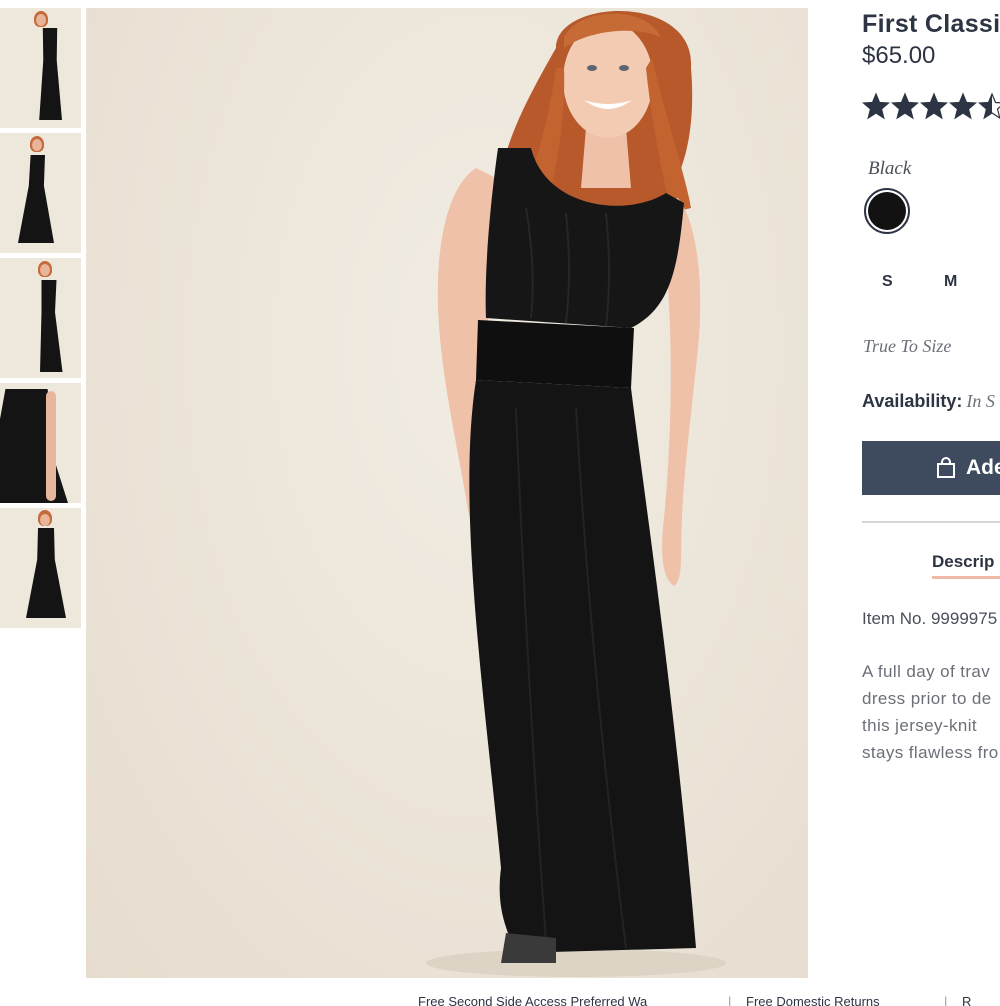  I want to click on thumbnail-arm, so click(51, 446).